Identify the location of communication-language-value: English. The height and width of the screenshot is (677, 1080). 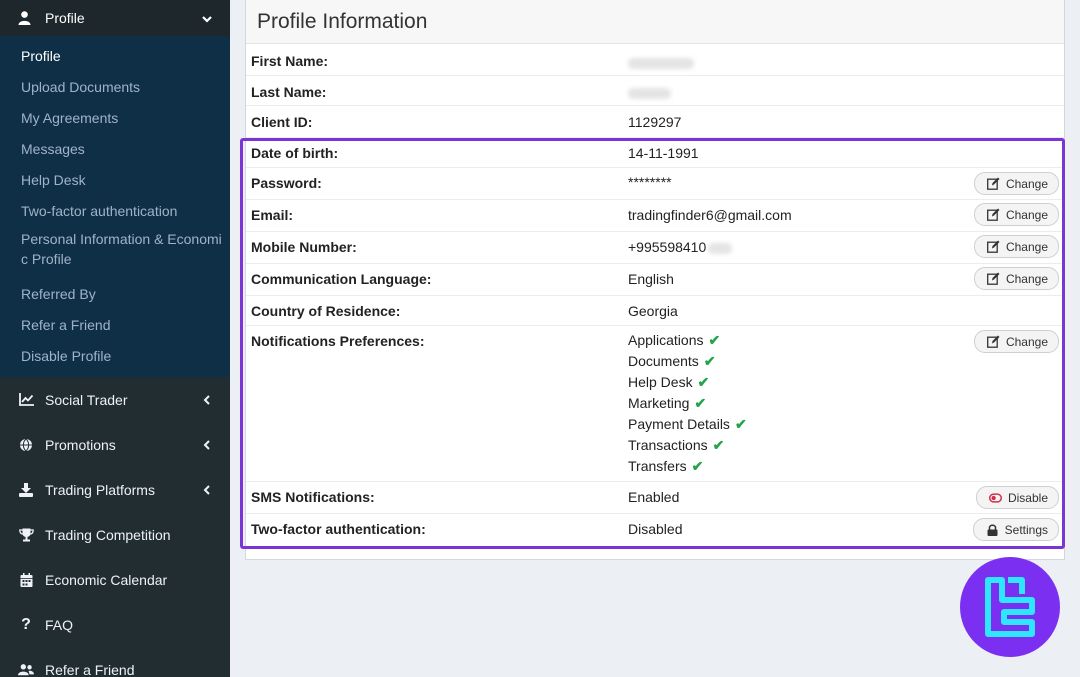
(651, 279).